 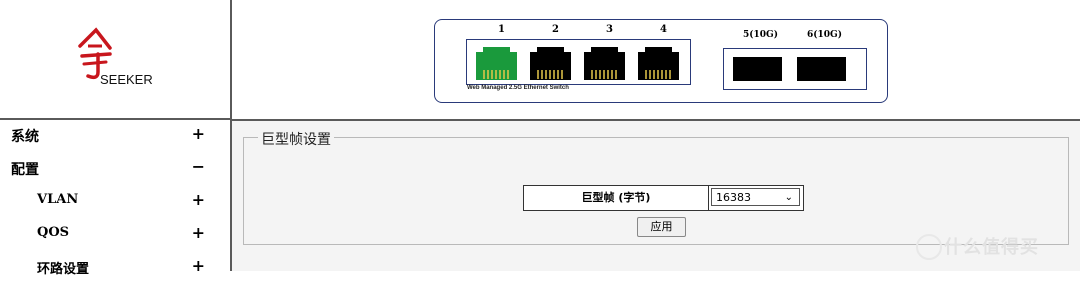 What do you see at coordinates (115, 266) in the screenshot?
I see `sidebar-item-loop: 环路设置 +` at bounding box center [115, 266].